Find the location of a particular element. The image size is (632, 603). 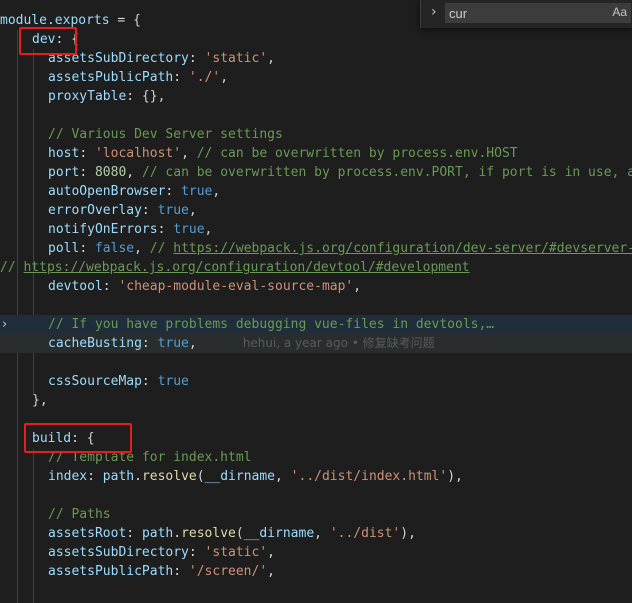

token: devtool is located at coordinates (75, 286).